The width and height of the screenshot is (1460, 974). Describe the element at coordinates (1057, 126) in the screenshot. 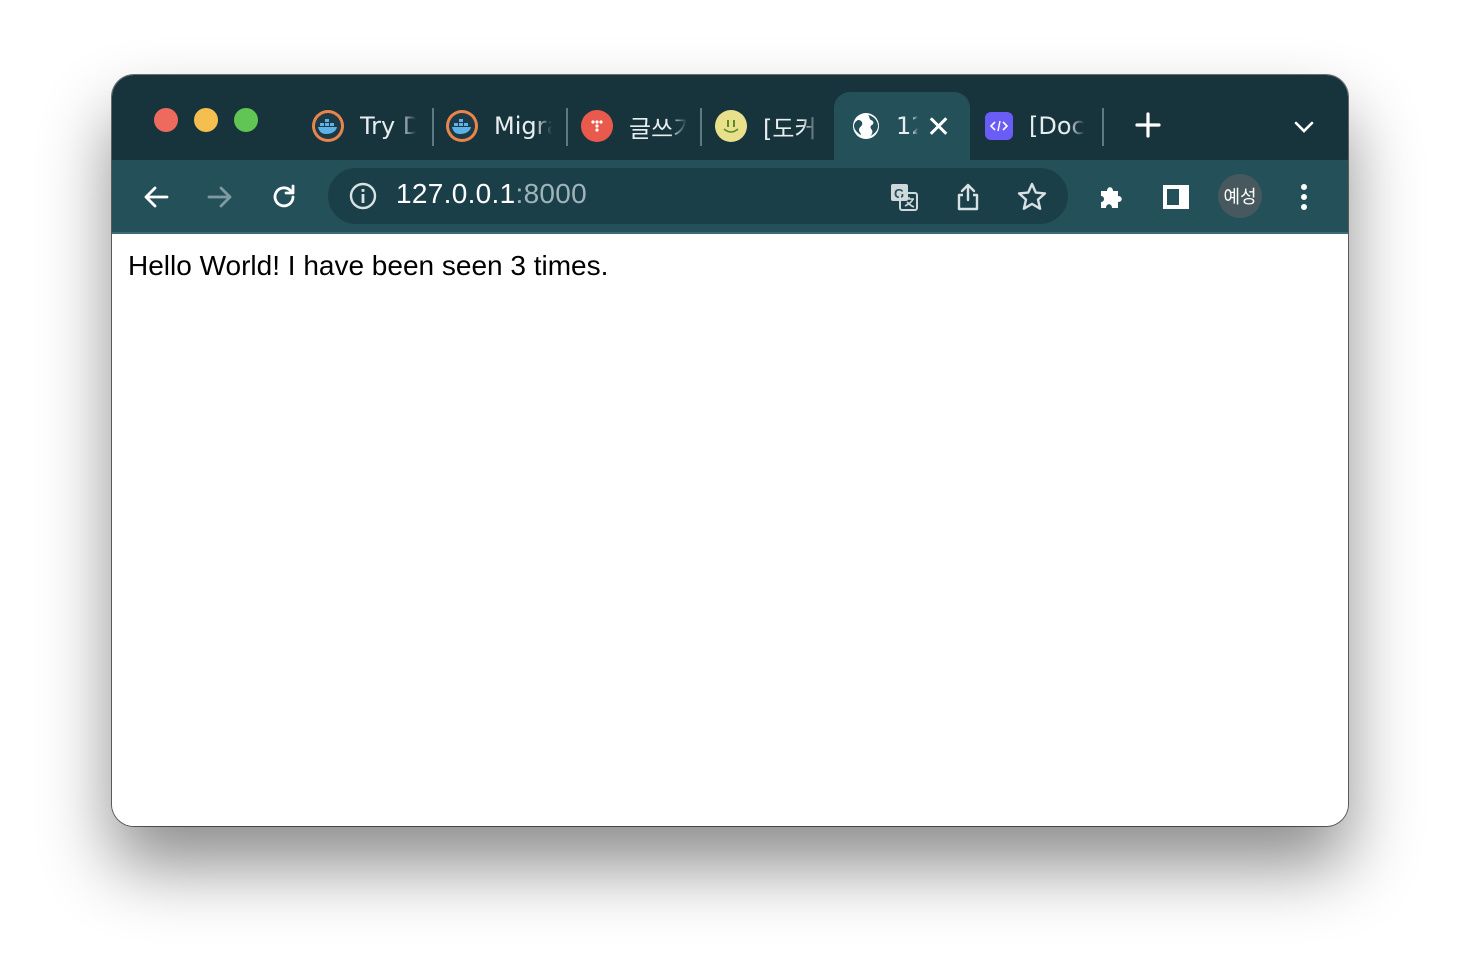

I see `tab-title: [Doc` at that location.